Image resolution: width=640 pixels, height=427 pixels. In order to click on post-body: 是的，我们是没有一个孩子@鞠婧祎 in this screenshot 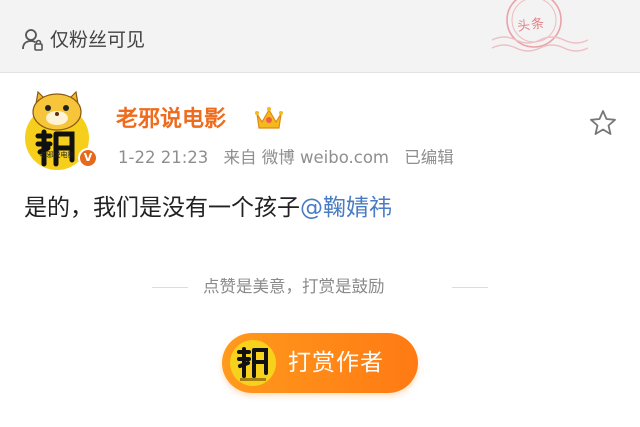, I will do `click(208, 208)`.